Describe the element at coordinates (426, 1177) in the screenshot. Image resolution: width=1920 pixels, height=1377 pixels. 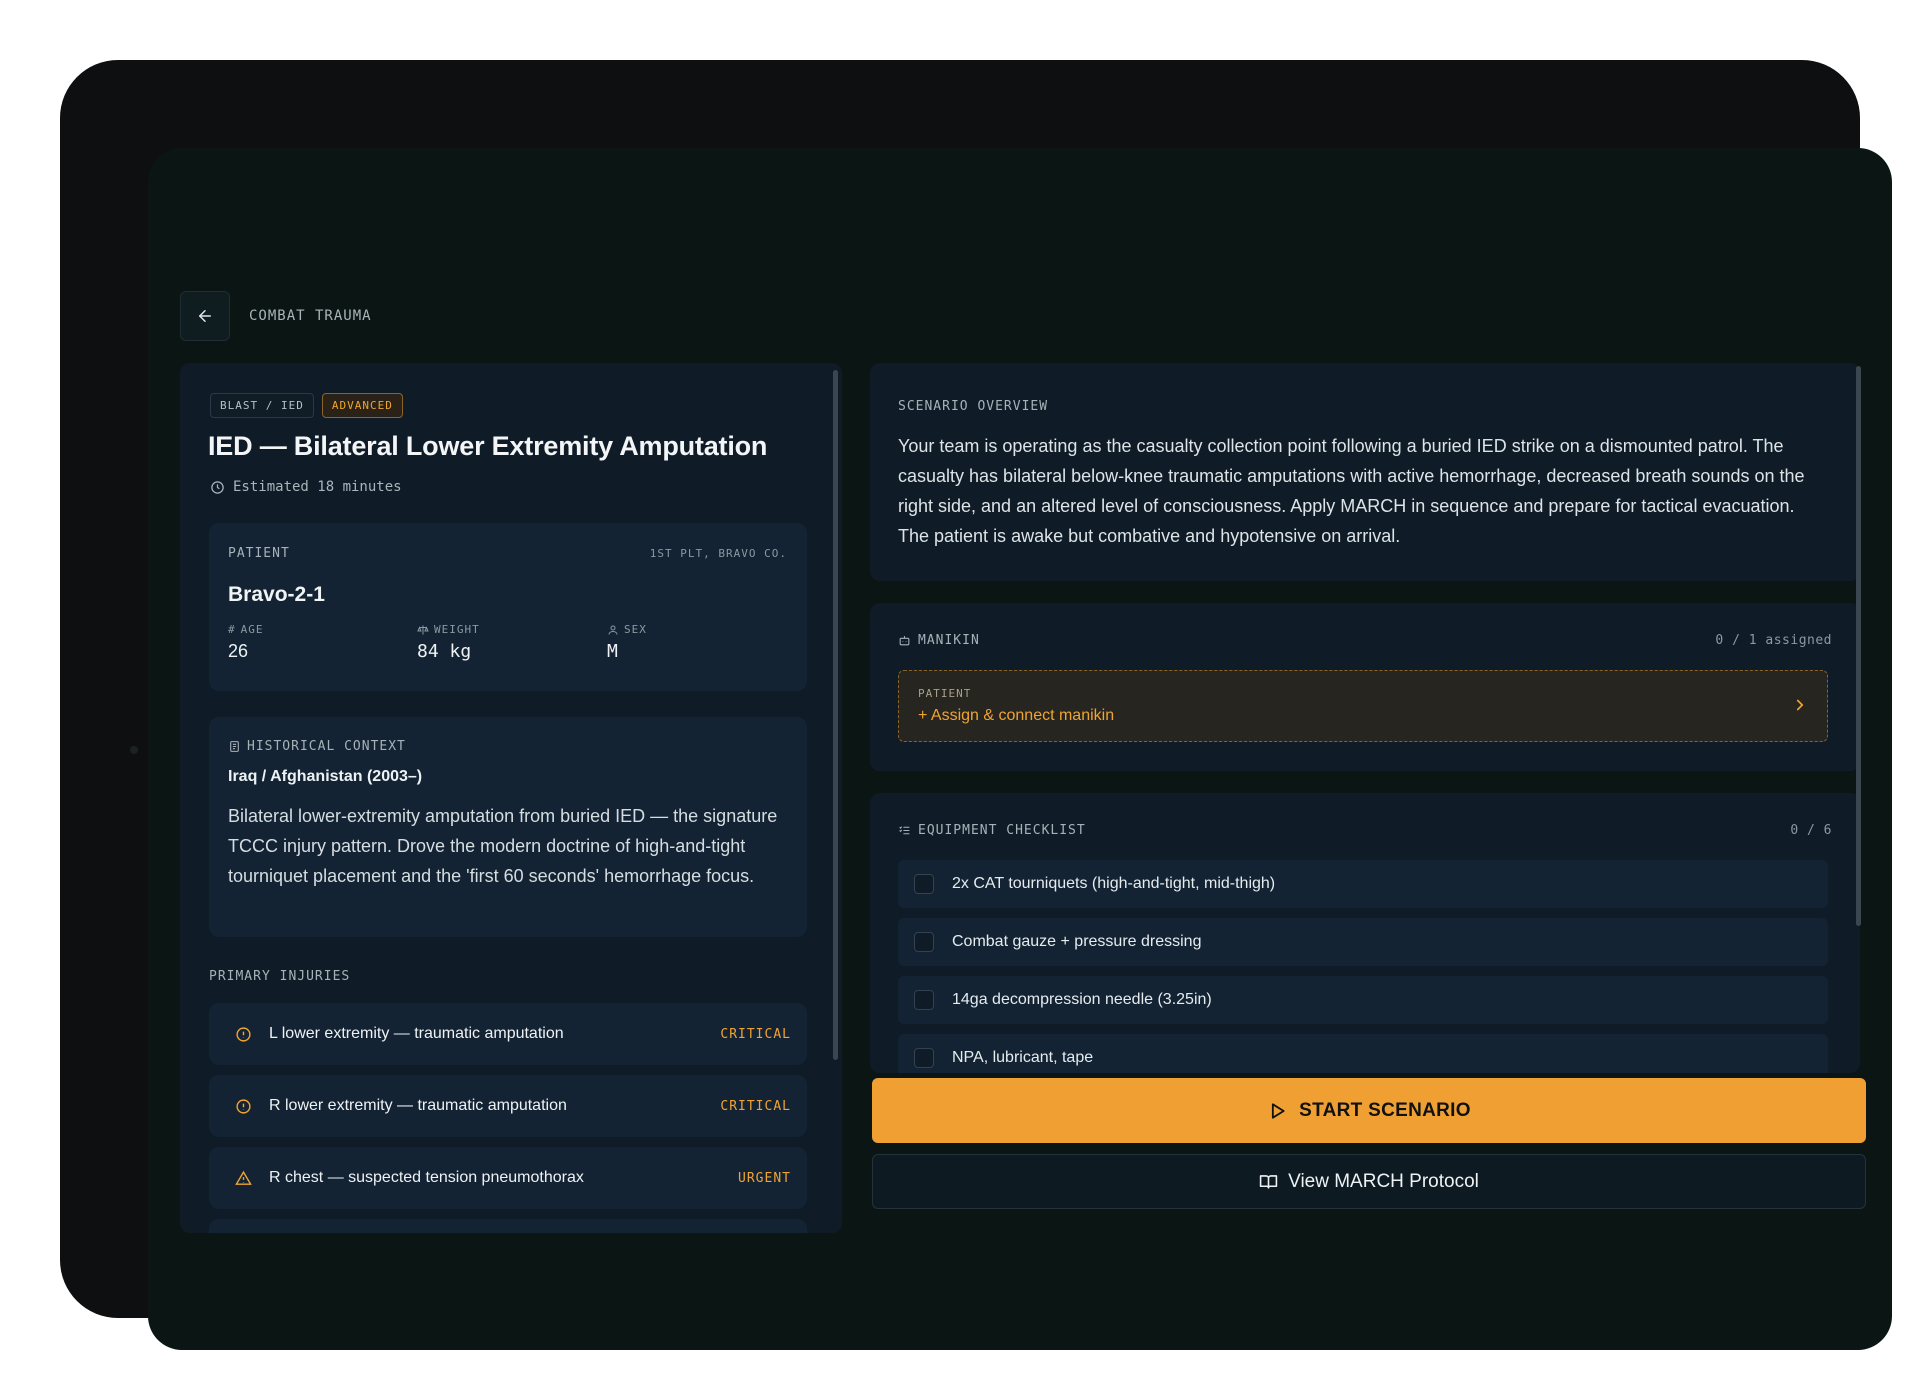
I see `injury-text: R chest — suspected tension pneumothorax` at that location.